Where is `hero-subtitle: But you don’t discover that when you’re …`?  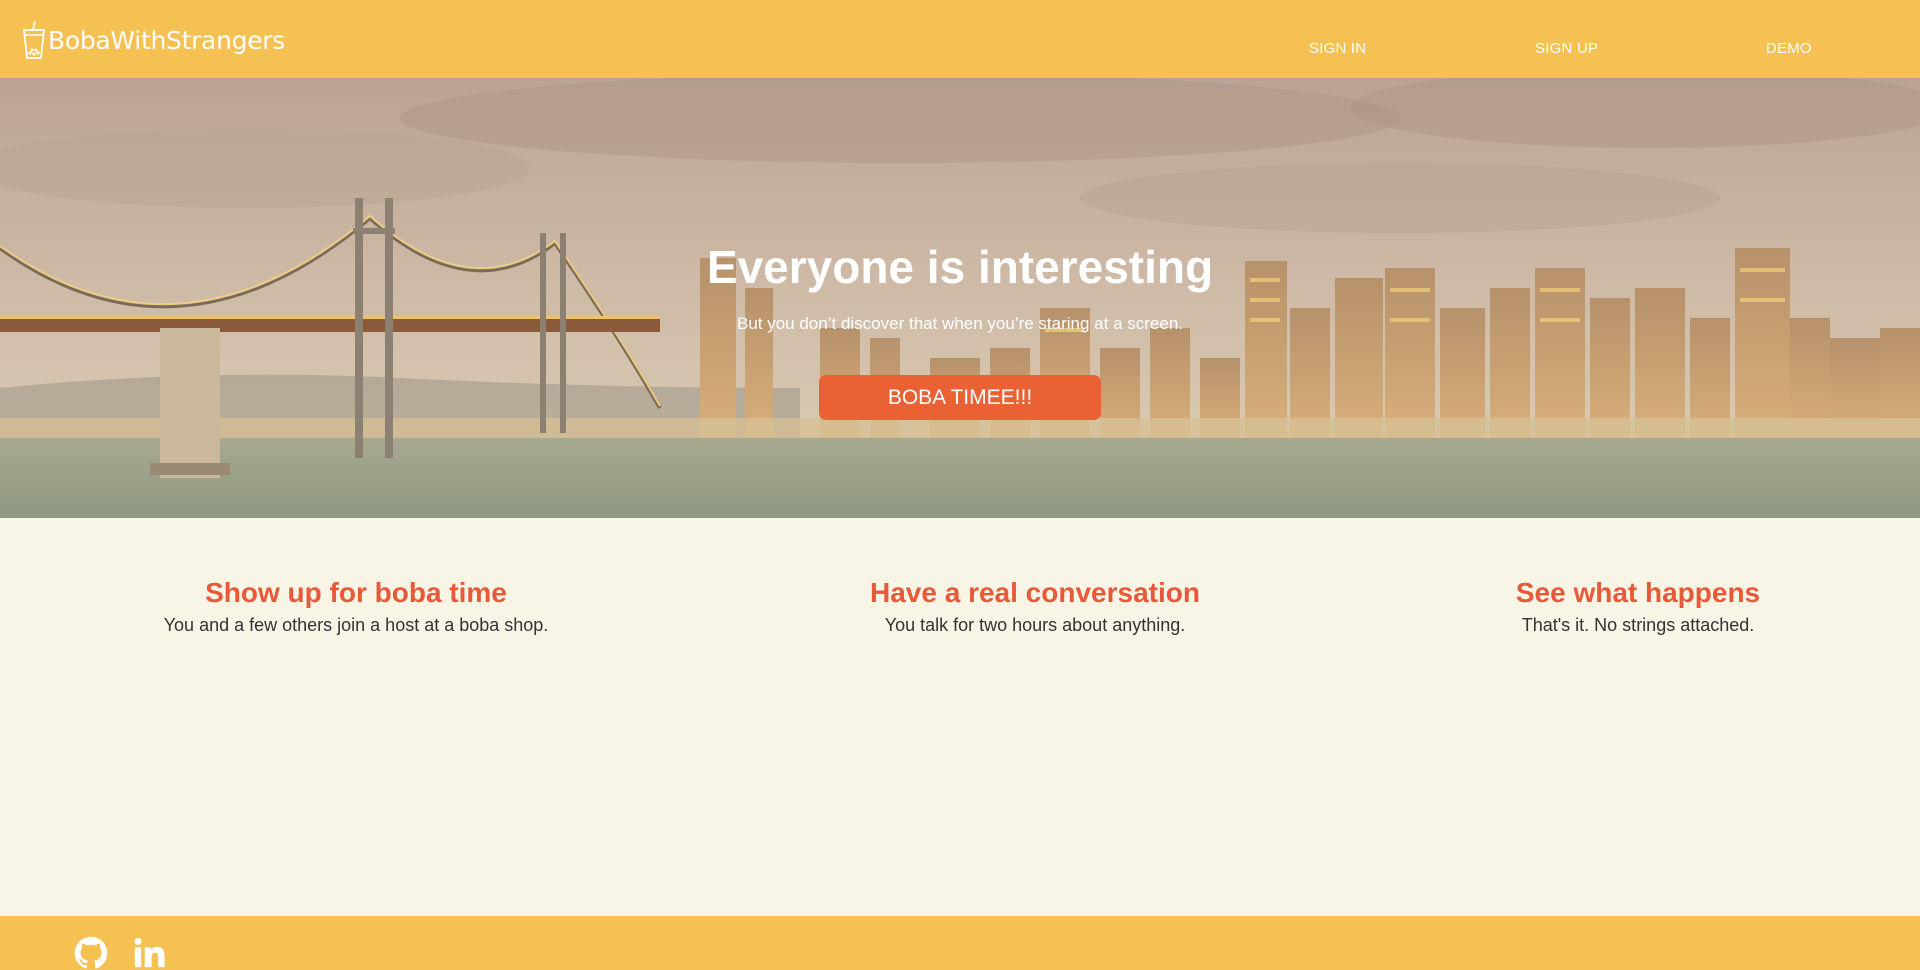 hero-subtitle: But you don’t discover that when you’re … is located at coordinates (960, 323).